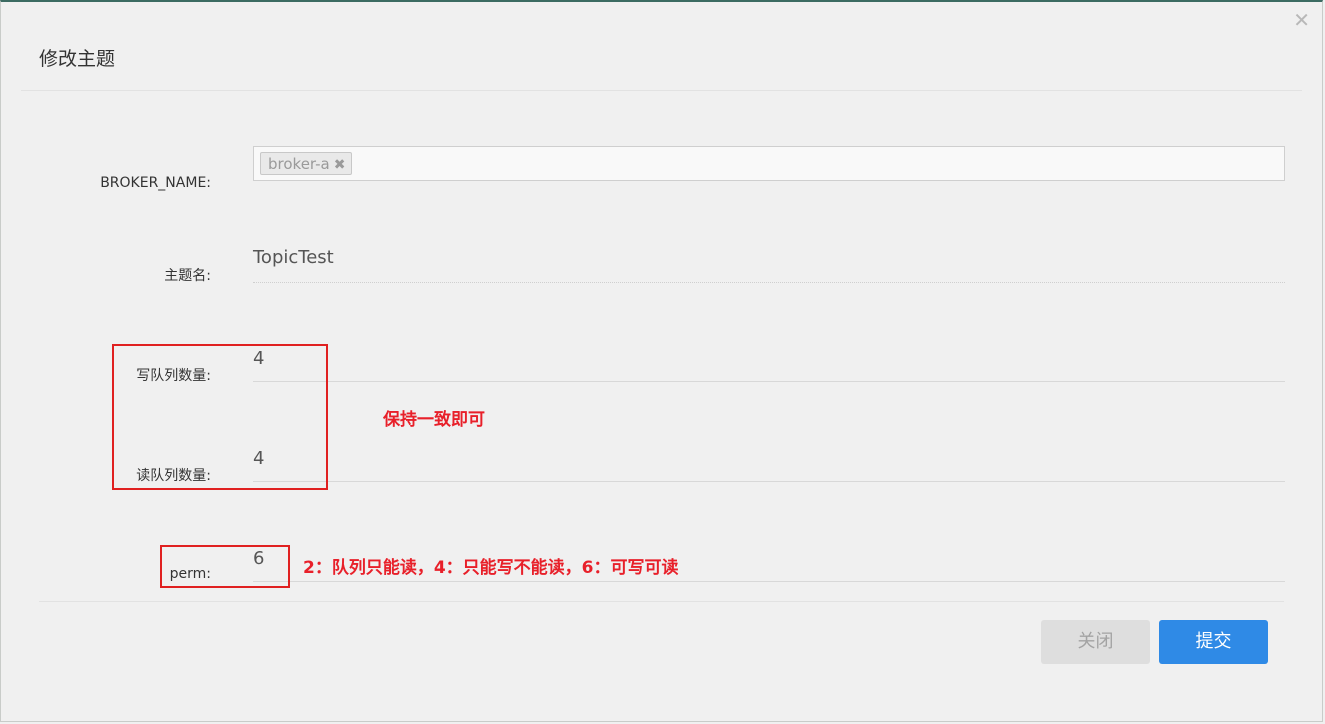 The height and width of the screenshot is (724, 1325). Describe the element at coordinates (661, 601) in the screenshot. I see `footer-divider` at that location.